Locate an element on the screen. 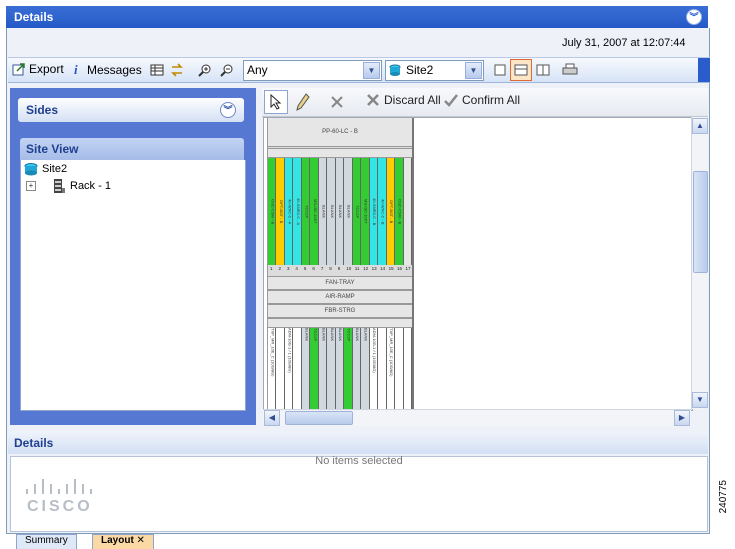 This screenshot has width=735, height=549. details-title: Details is located at coordinates (34, 443).